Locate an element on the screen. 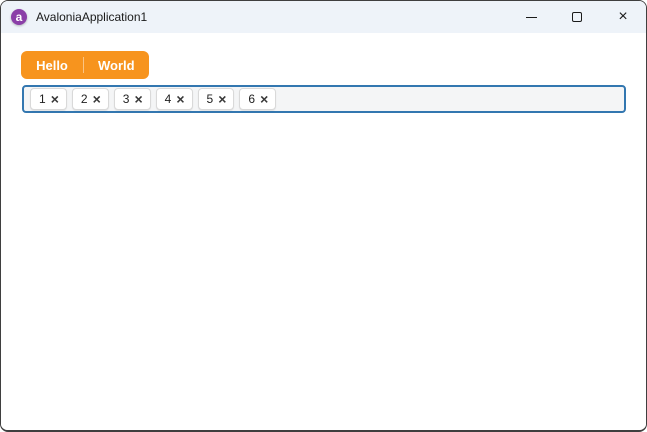  minimize-icon is located at coordinates (531, 17).